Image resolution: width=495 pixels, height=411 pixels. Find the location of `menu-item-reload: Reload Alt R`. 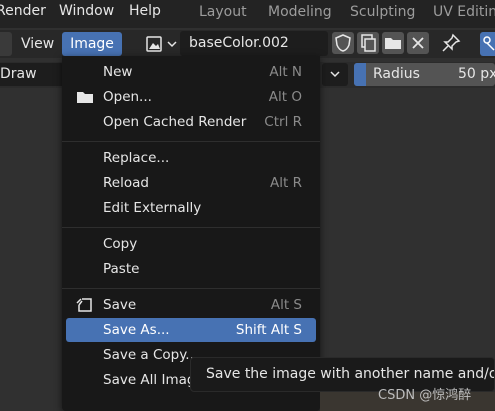

menu-item-reload: Reload Alt R is located at coordinates (191, 183).